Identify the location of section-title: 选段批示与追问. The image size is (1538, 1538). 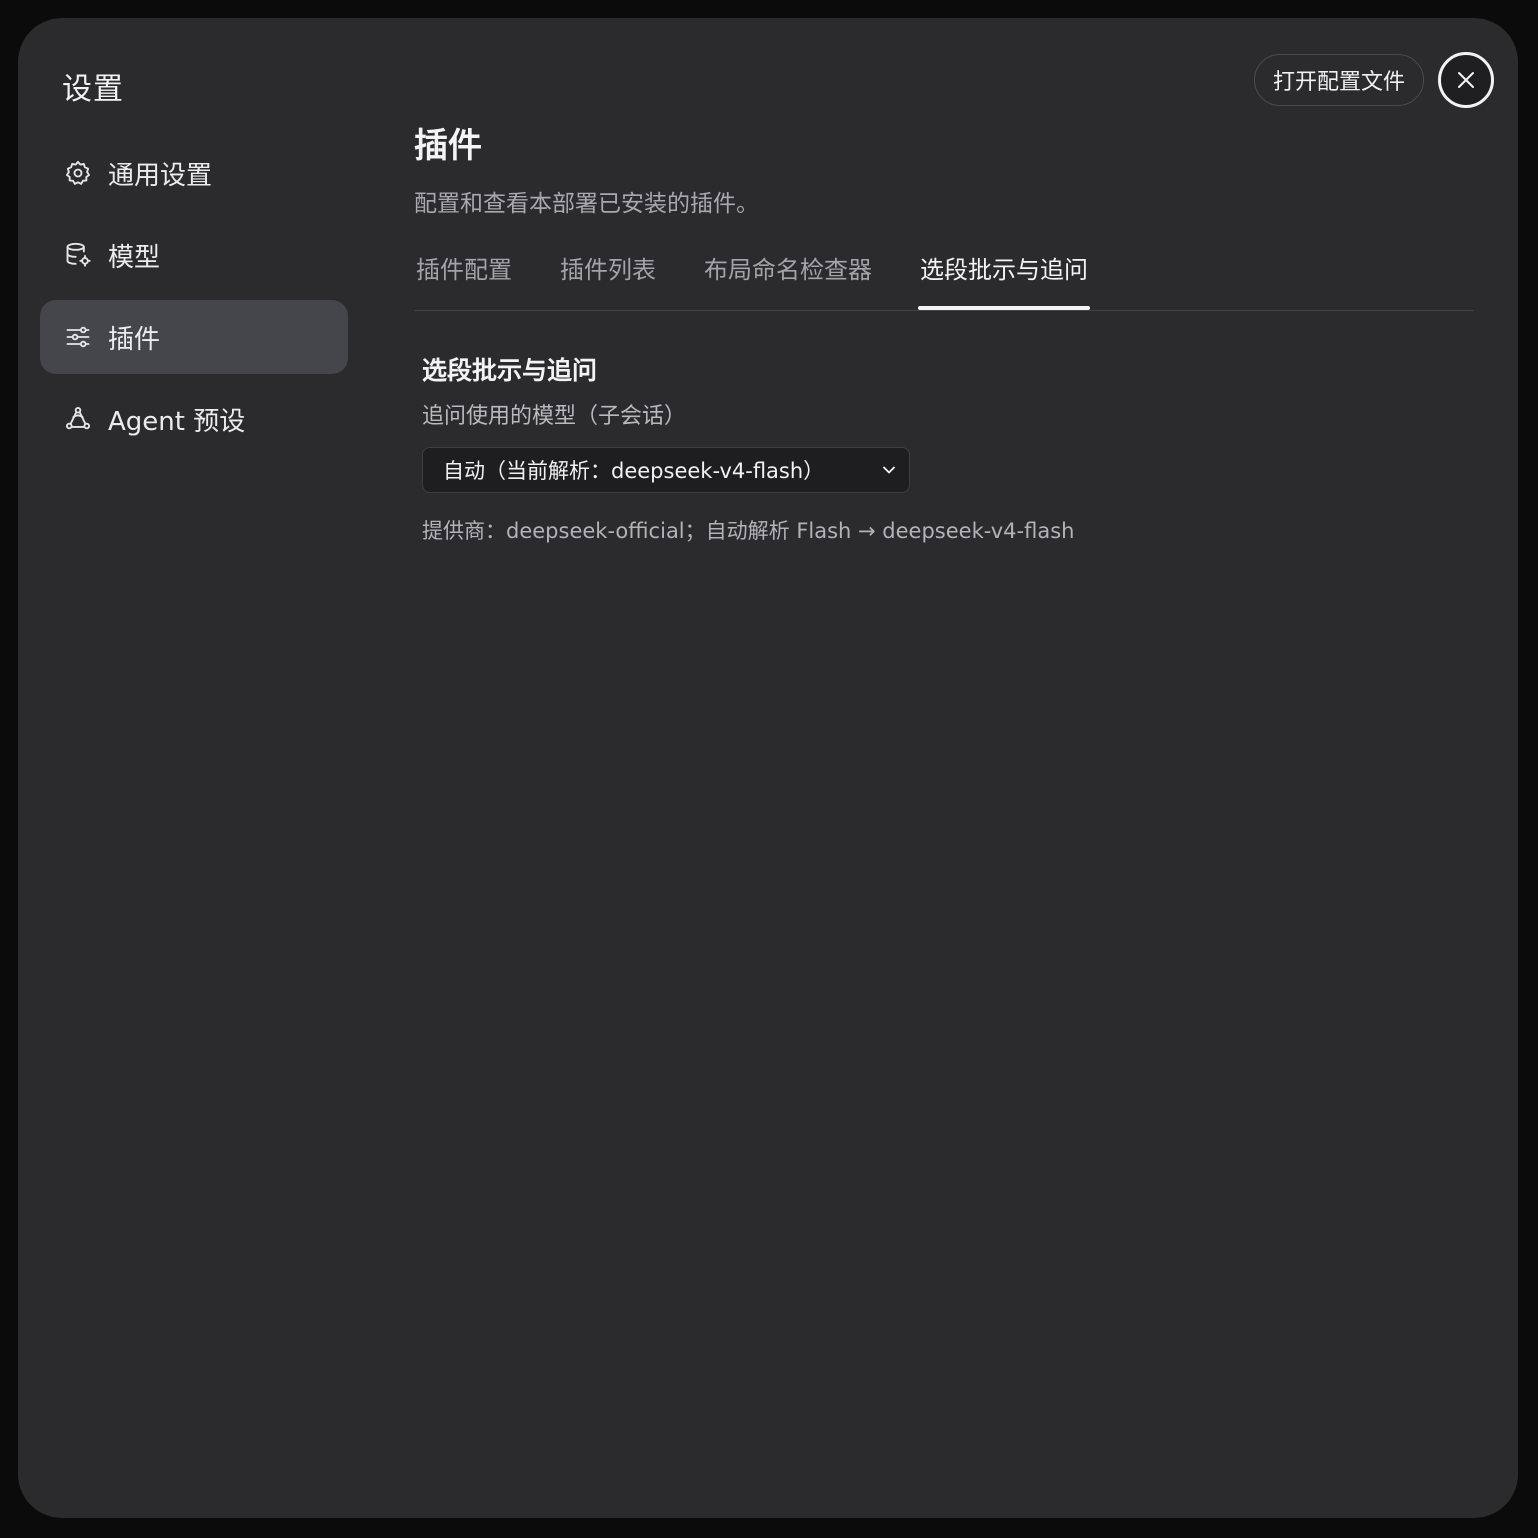
(510, 370).